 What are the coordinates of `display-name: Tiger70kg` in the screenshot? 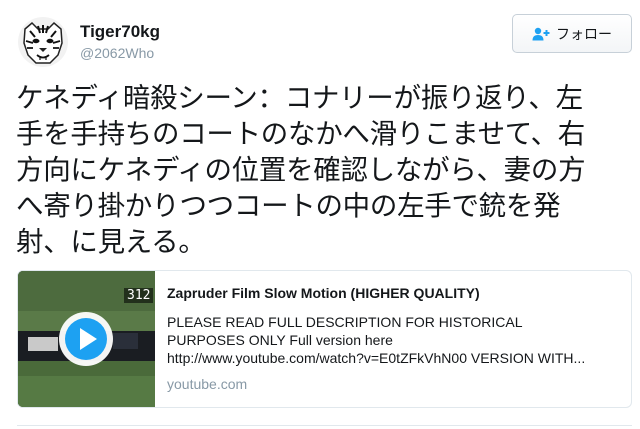 It's located at (120, 32).